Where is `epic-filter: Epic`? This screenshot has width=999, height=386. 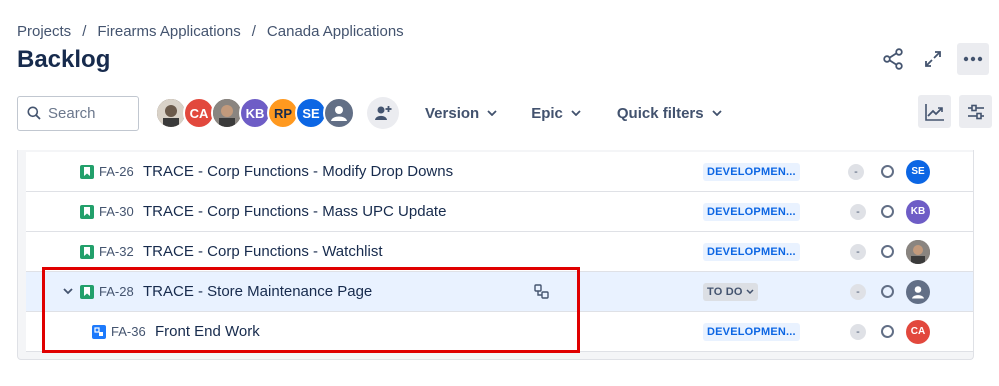 epic-filter: Epic is located at coordinates (556, 113).